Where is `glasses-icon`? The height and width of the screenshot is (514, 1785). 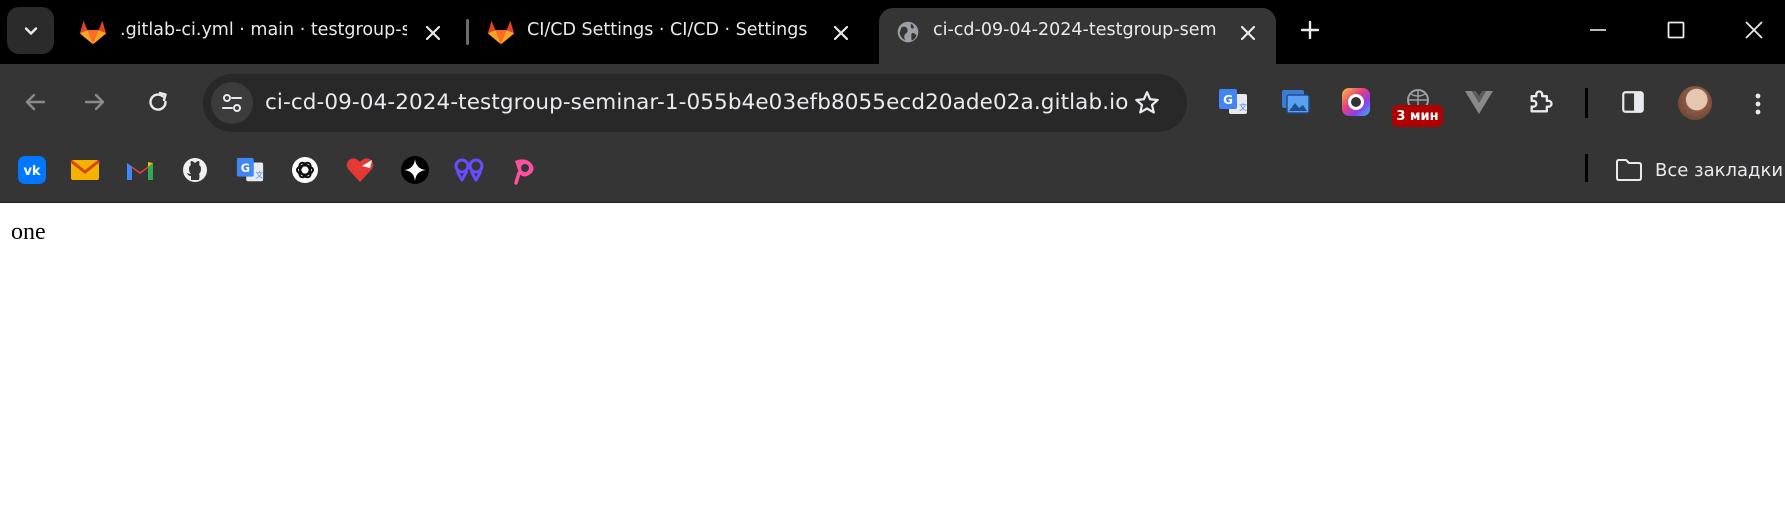 glasses-icon is located at coordinates (469, 170).